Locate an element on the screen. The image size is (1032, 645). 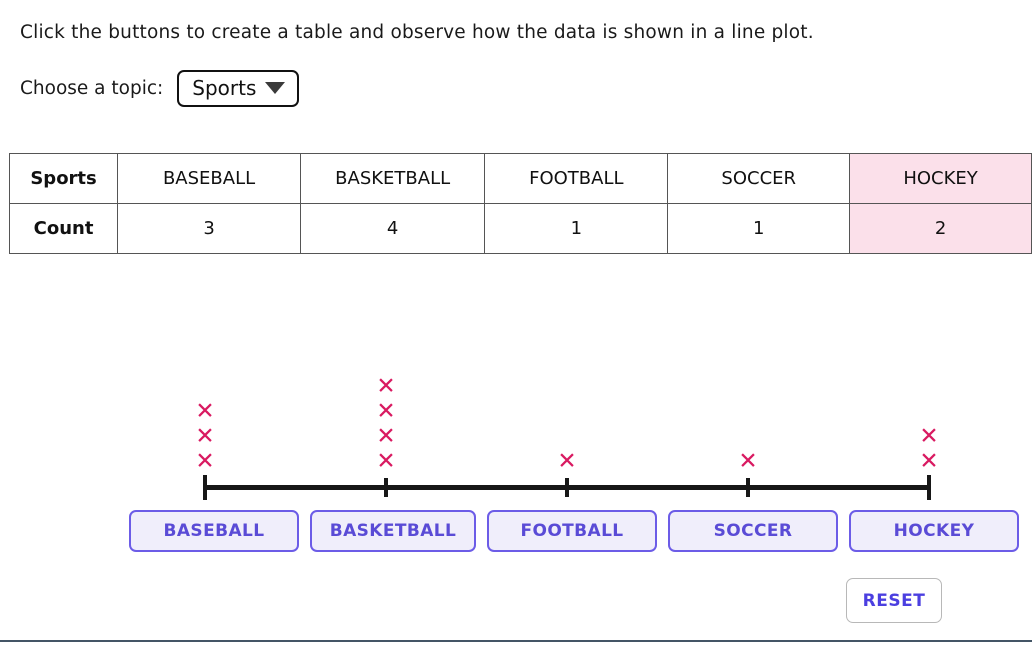
table-rowheader-count: Count is located at coordinates (63, 228).